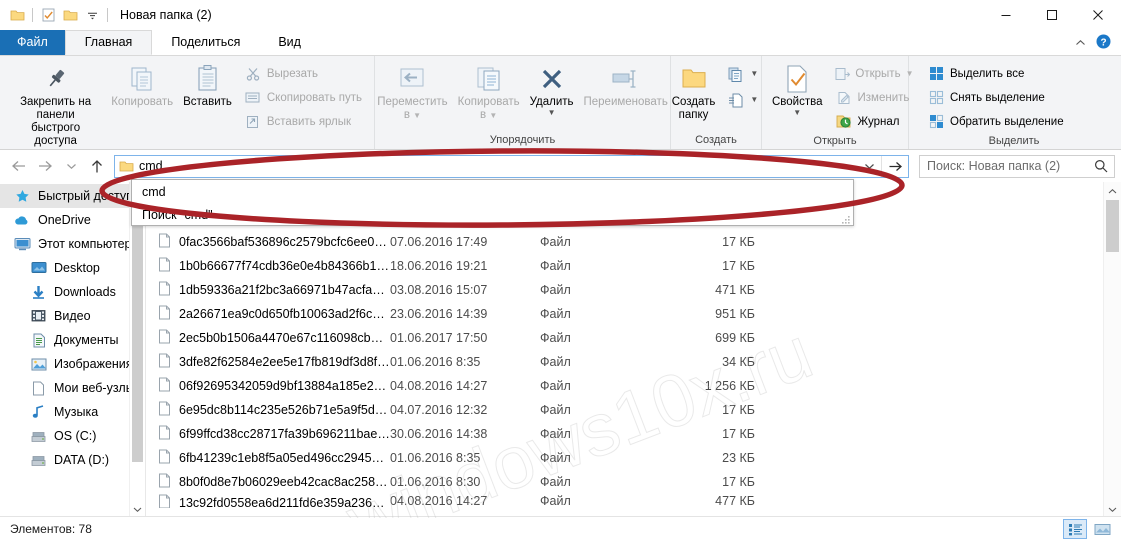 This screenshot has width=1121, height=541. Describe the element at coordinates (164, 482) in the screenshot. I see `file-icon` at that location.